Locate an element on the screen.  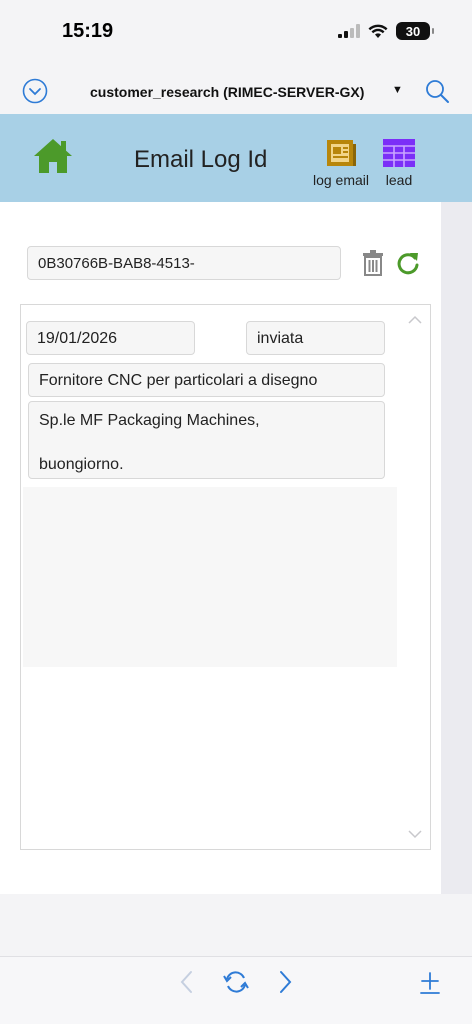
plus-icon is located at coordinates (430, 982).